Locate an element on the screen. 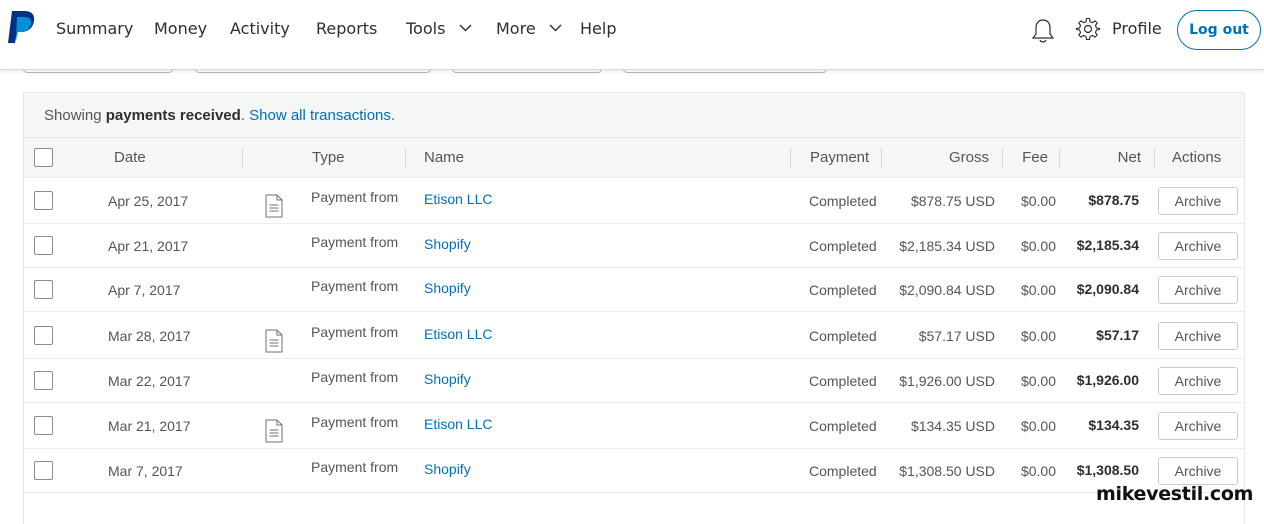 The height and width of the screenshot is (524, 1264). nav-more: More is located at coordinates (529, 29).